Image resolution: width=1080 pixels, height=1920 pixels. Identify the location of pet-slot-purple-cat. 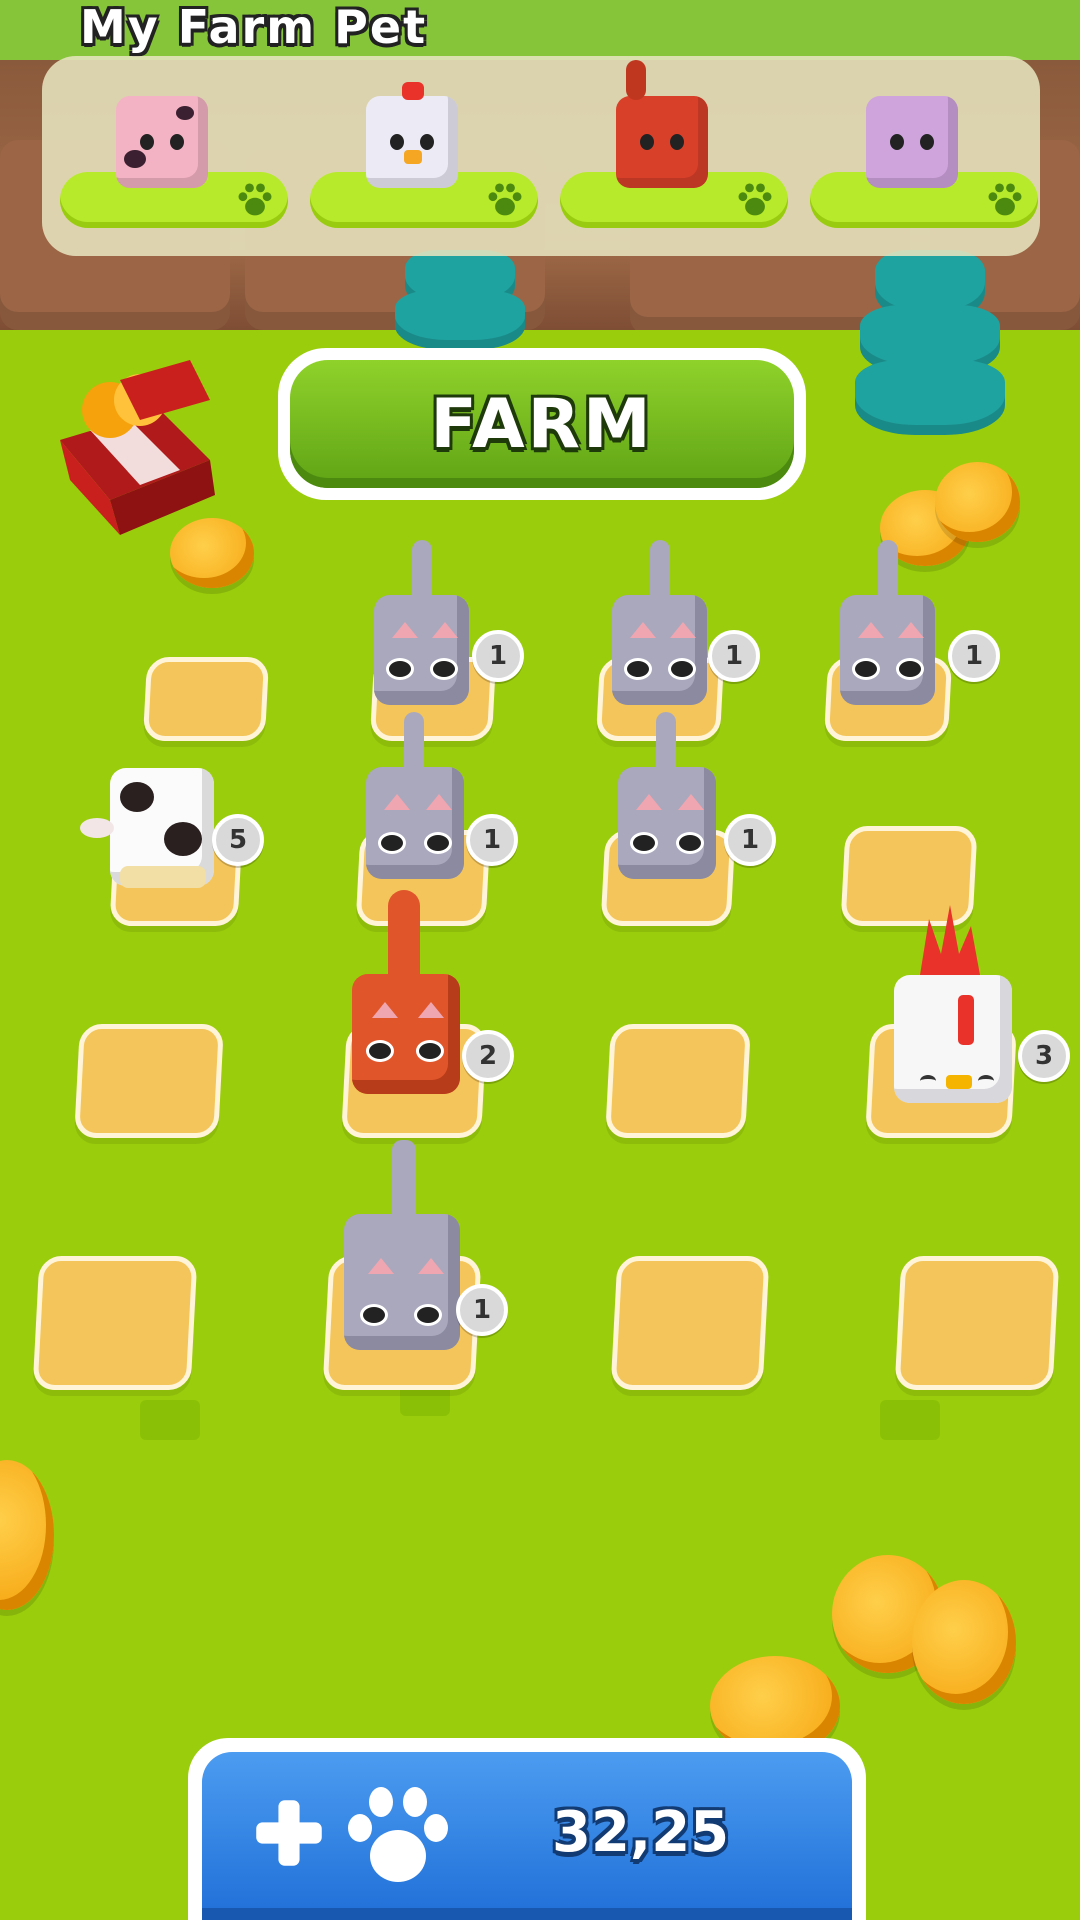
(919, 156).